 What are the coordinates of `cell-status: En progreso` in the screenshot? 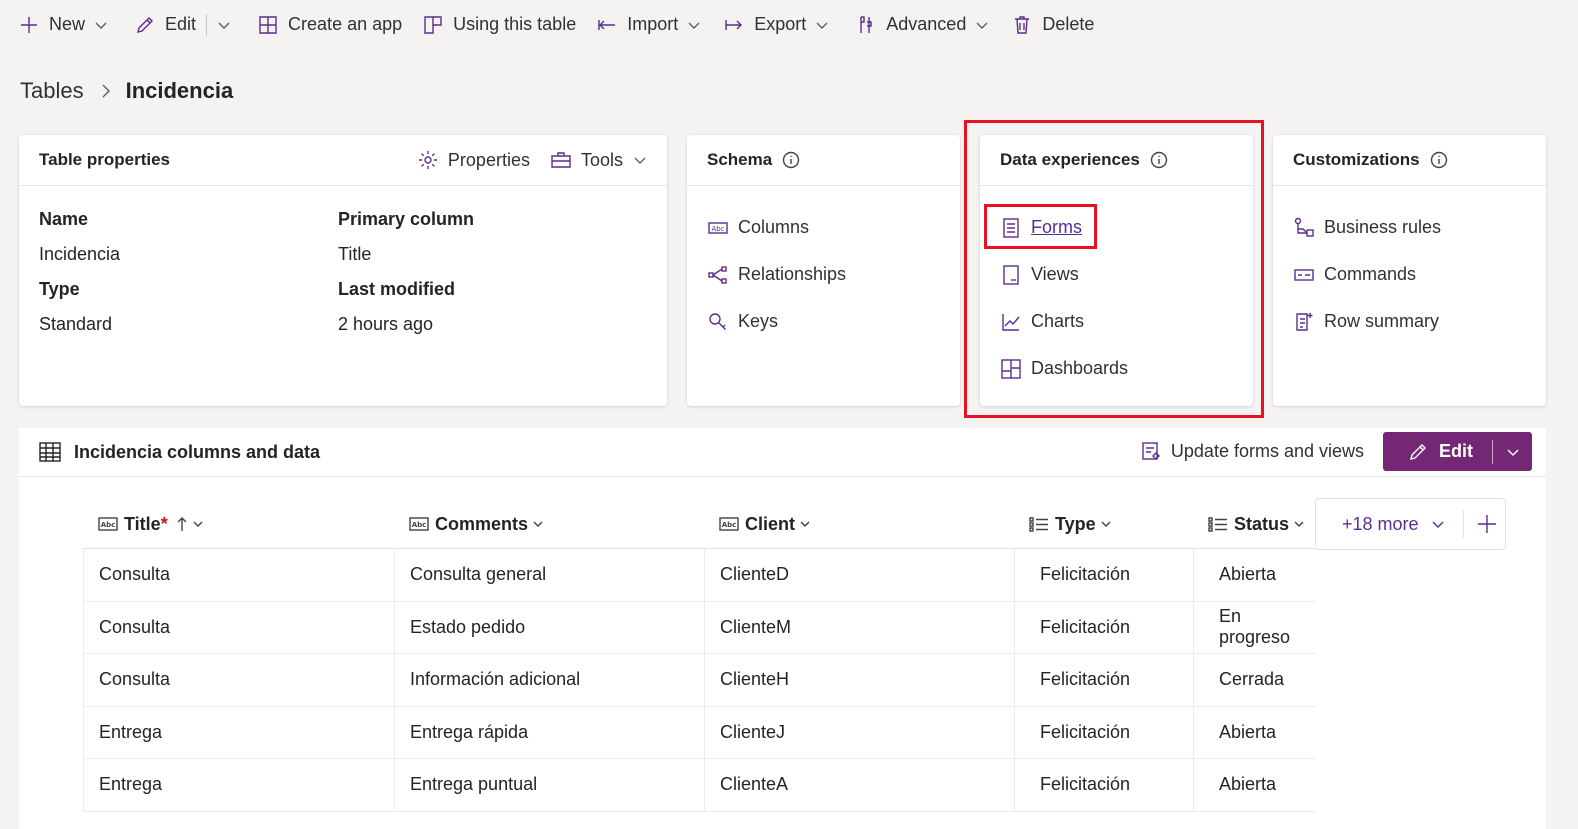 It's located at (1254, 627).